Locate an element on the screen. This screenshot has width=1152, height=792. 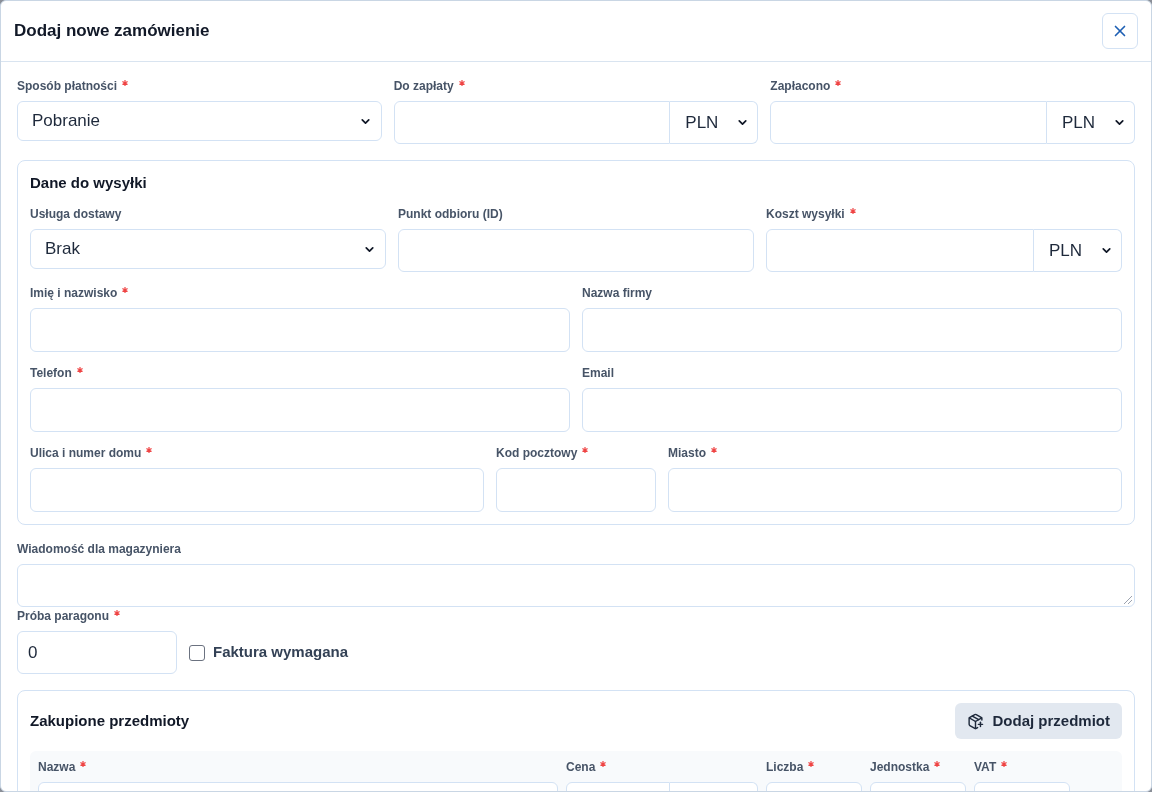
field-label: Nazwa firmy is located at coordinates (617, 293).